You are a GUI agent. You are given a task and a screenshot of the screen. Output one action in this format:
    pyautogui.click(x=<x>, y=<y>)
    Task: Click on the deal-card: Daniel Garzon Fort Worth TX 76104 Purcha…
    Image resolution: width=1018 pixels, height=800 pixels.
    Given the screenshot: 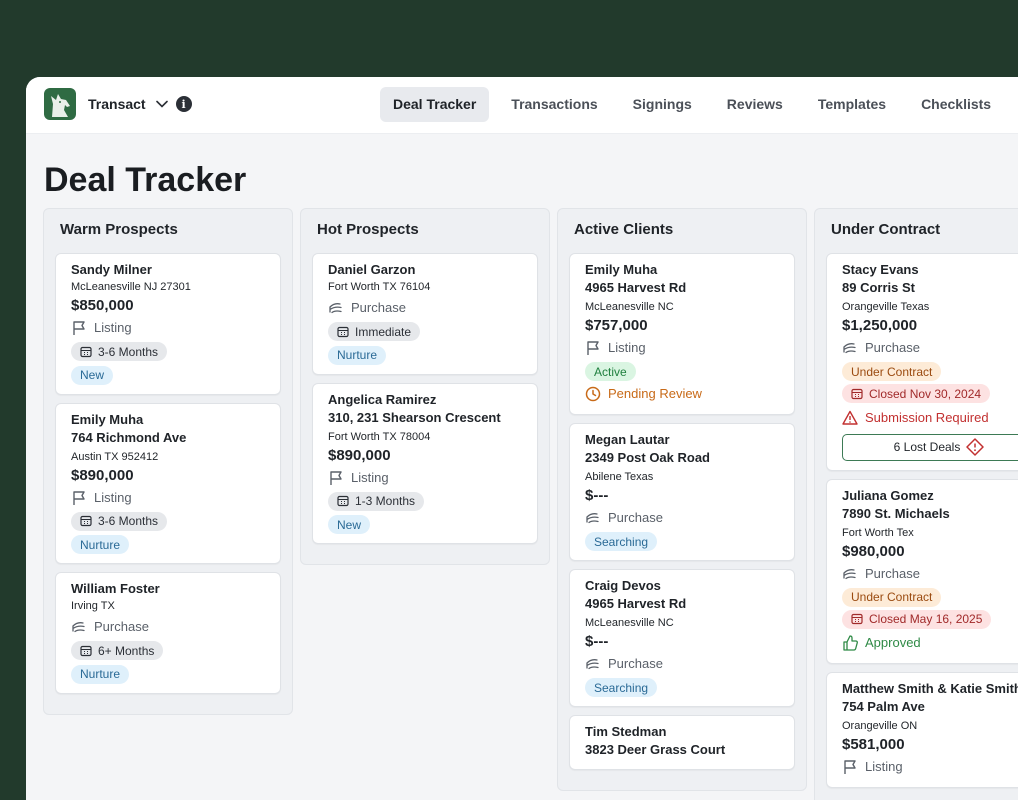 What is the action you would take?
    pyautogui.click(x=425, y=314)
    